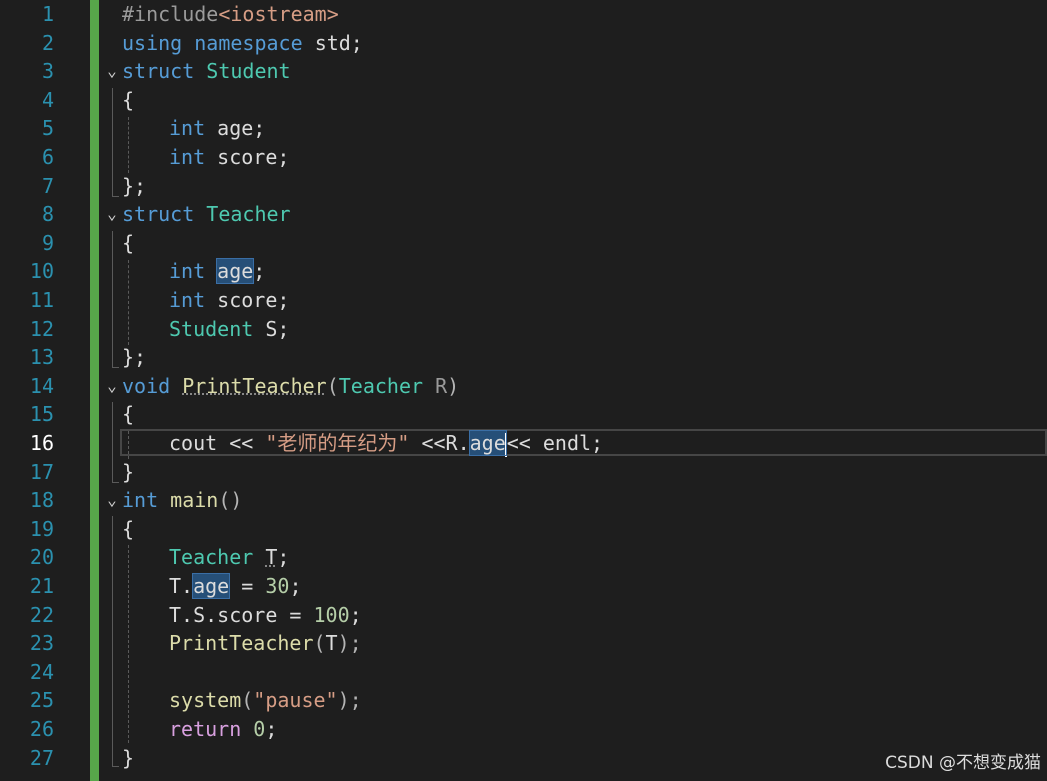  I want to click on code-line-16: cout << "老师的年纪为" <<R.age<< endl;, so click(386, 443).